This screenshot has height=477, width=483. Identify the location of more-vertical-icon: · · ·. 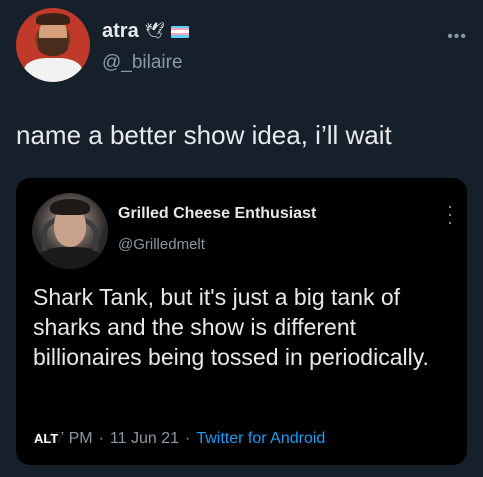
(450, 214).